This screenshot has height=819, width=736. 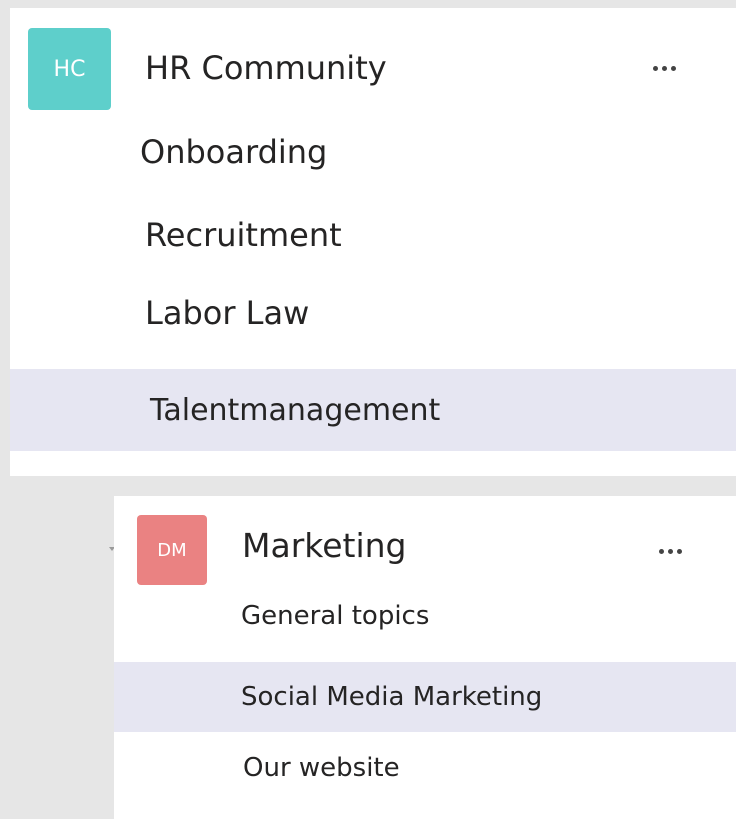 I want to click on channel-general-topics: General topics, so click(x=425, y=616).